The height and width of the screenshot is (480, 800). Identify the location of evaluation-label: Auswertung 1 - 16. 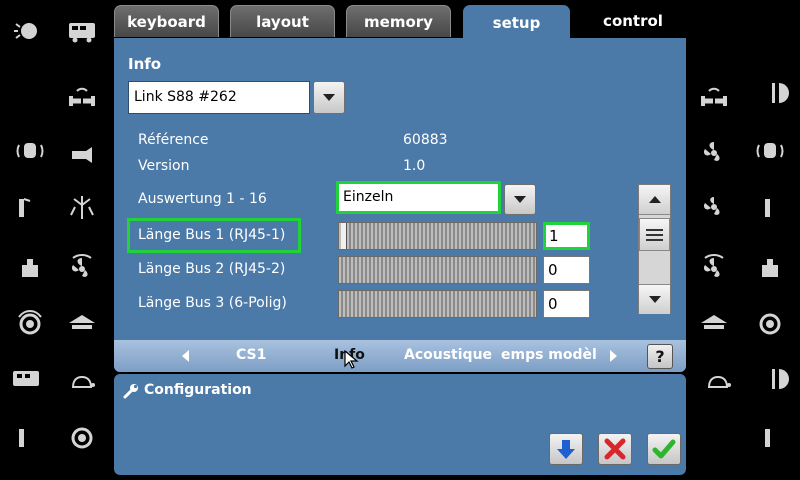
(202, 199).